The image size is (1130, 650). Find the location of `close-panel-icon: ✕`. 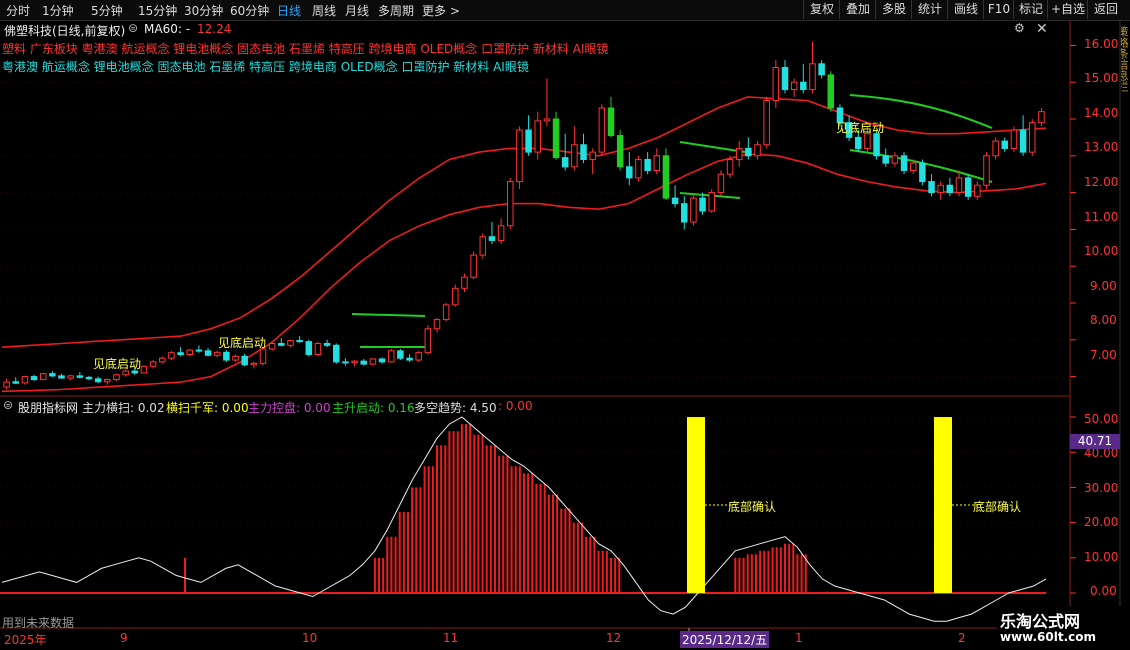

close-panel-icon: ✕ is located at coordinates (1042, 29).